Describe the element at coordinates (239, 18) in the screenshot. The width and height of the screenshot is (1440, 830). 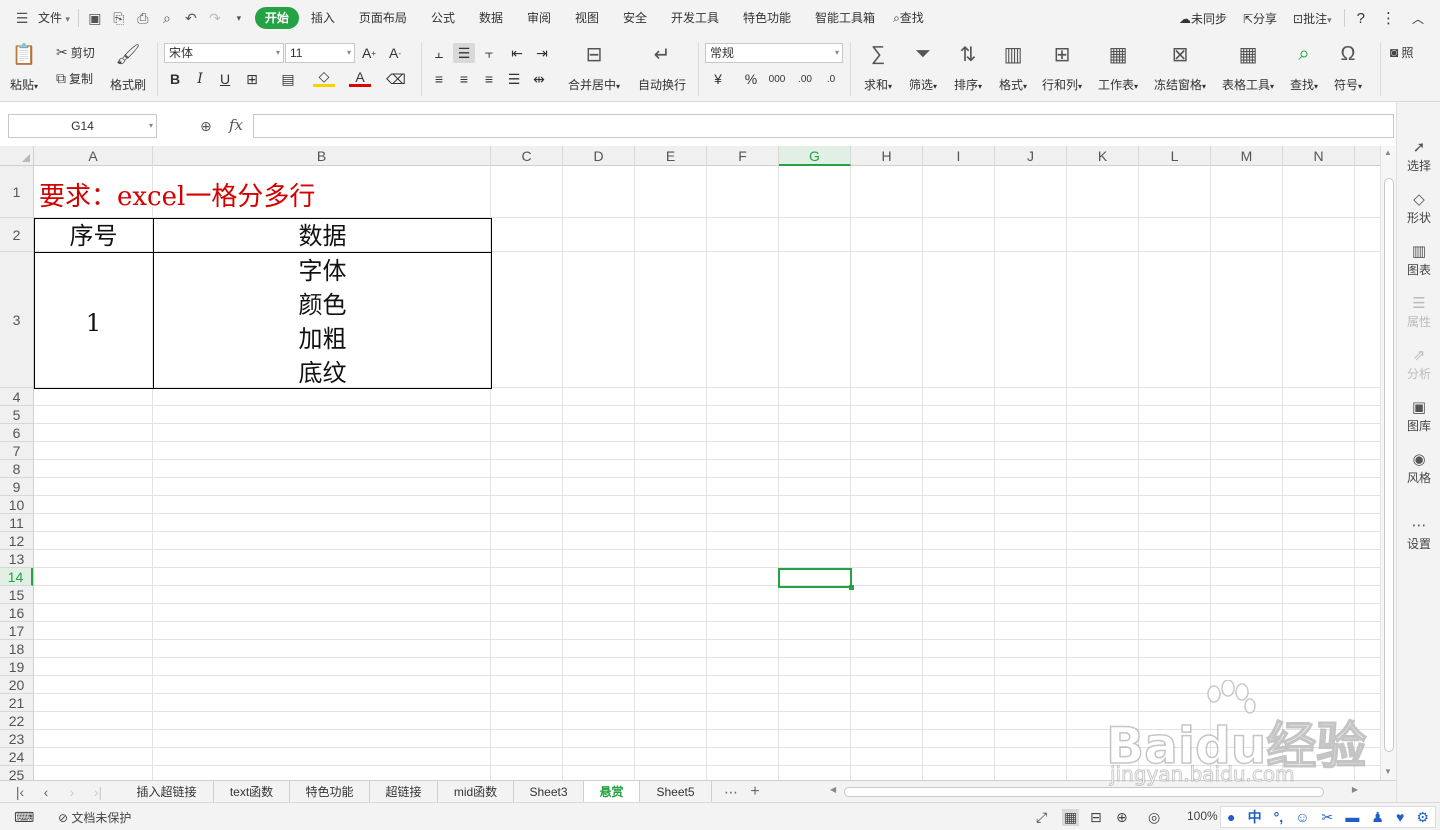
I see `customize-icon: ▾` at that location.